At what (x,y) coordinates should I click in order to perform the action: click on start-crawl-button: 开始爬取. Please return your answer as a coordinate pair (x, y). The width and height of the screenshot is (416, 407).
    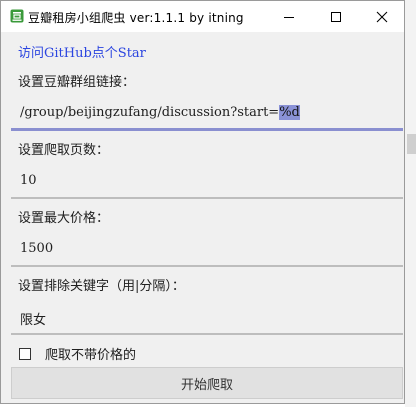
    Looking at the image, I should click on (207, 383).